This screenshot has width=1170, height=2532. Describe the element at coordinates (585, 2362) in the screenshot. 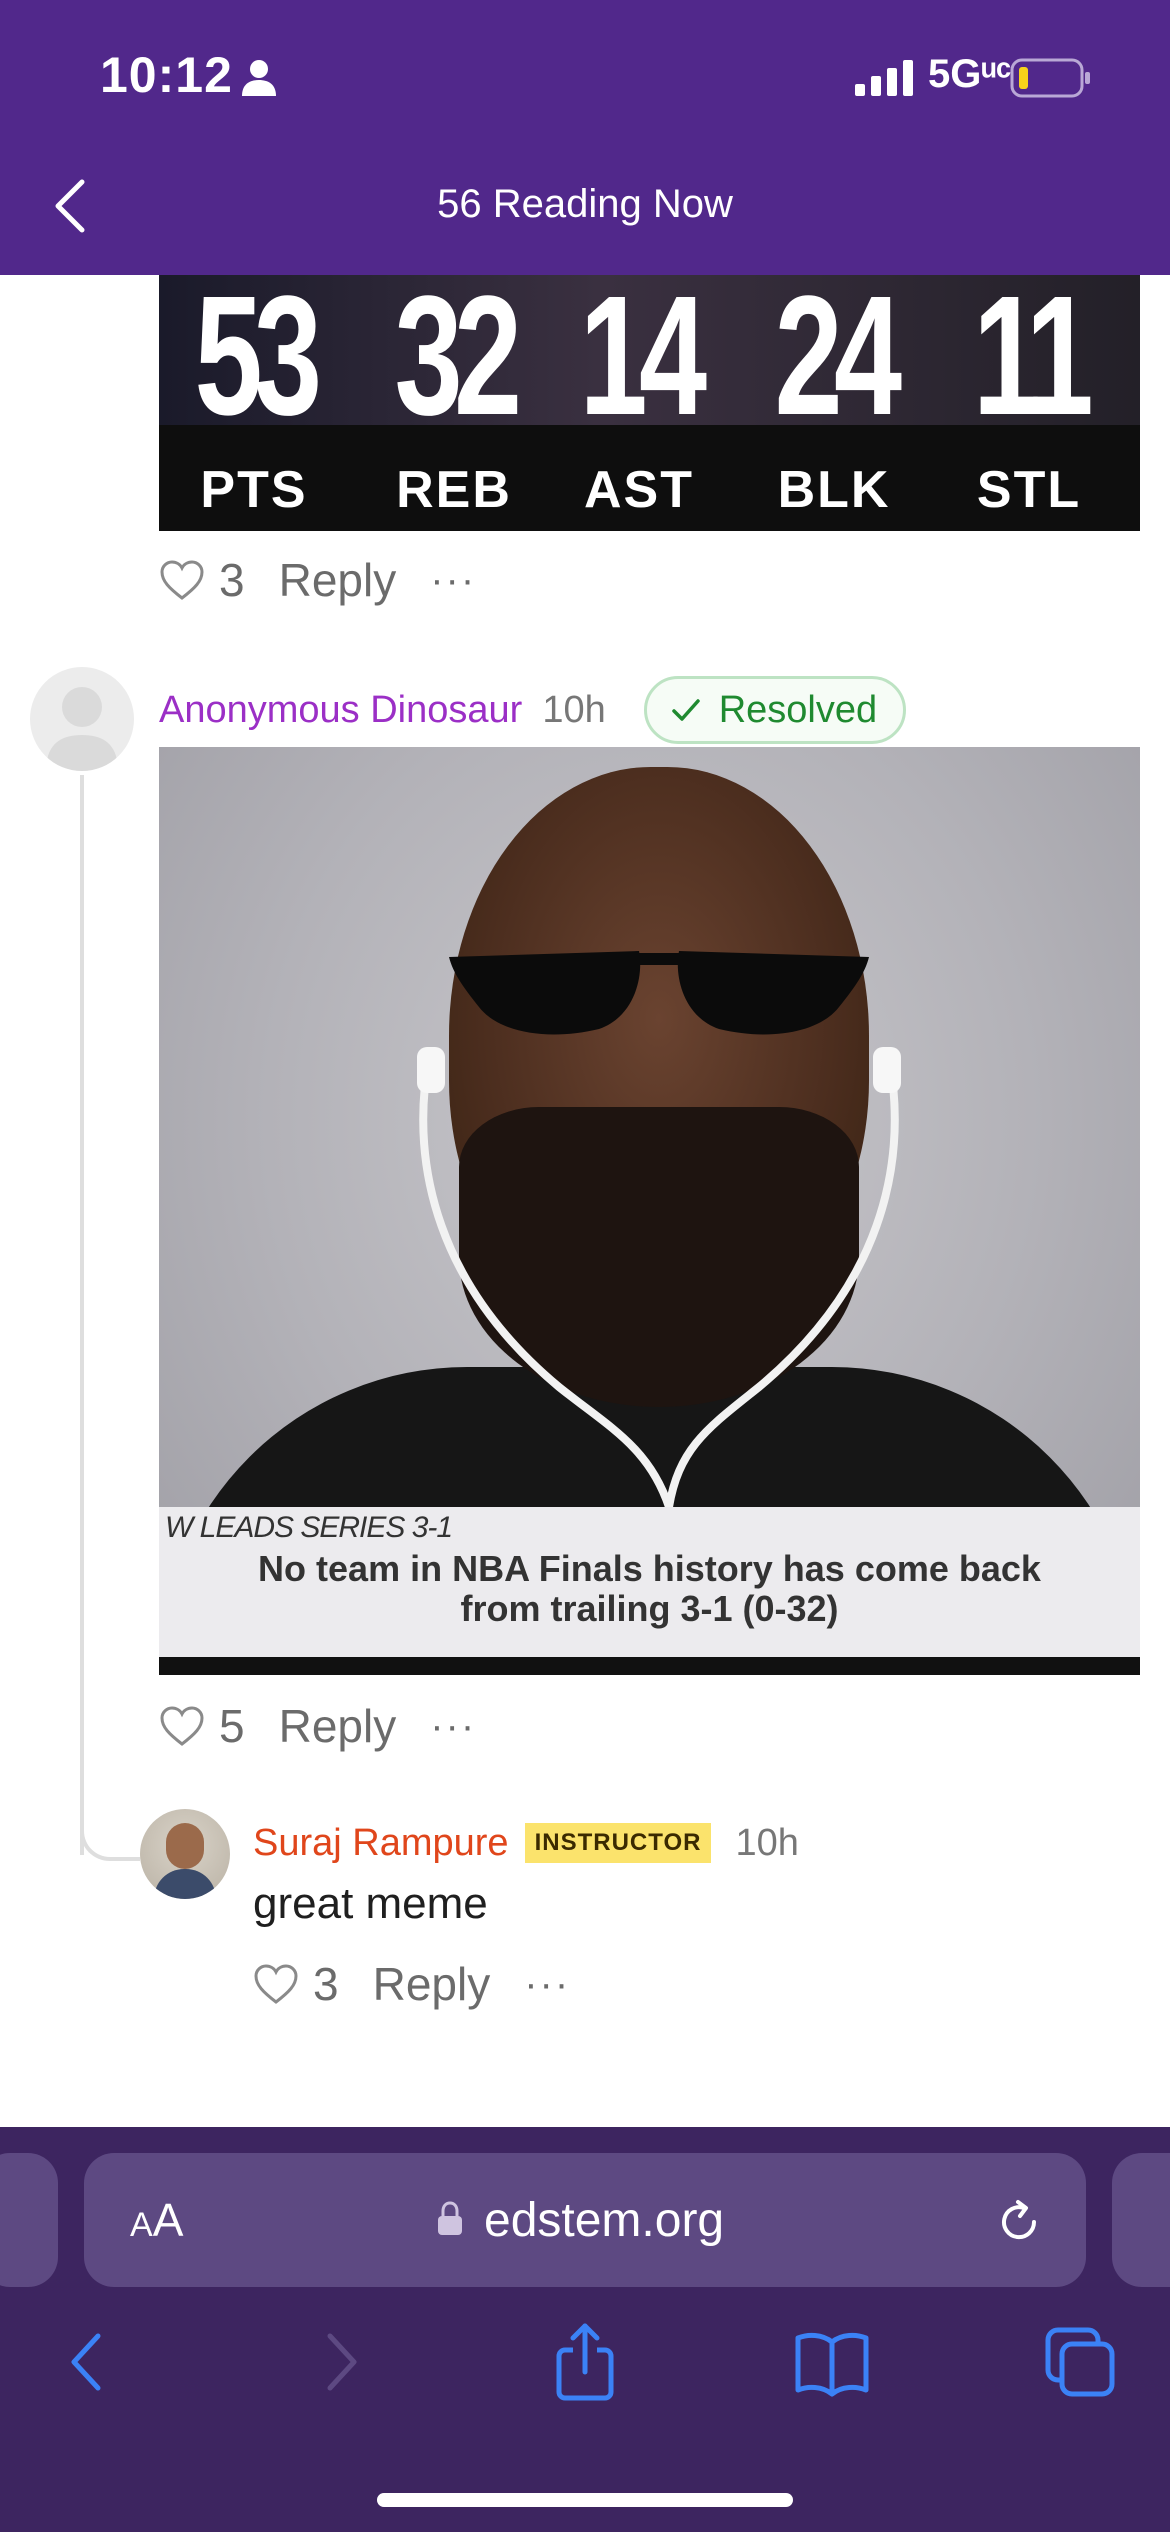

I see `share-icon` at that location.